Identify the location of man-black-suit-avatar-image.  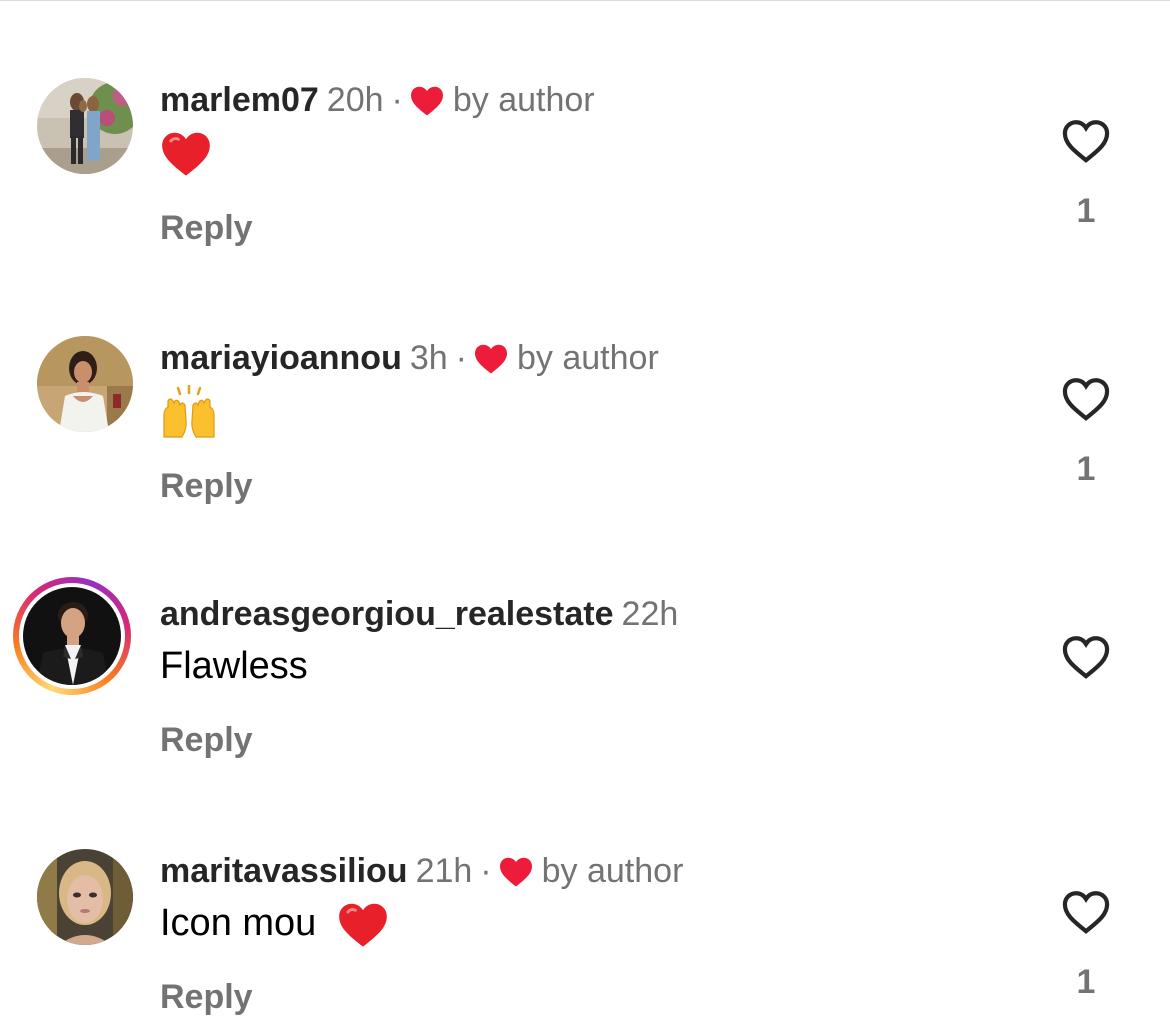
(72, 636).